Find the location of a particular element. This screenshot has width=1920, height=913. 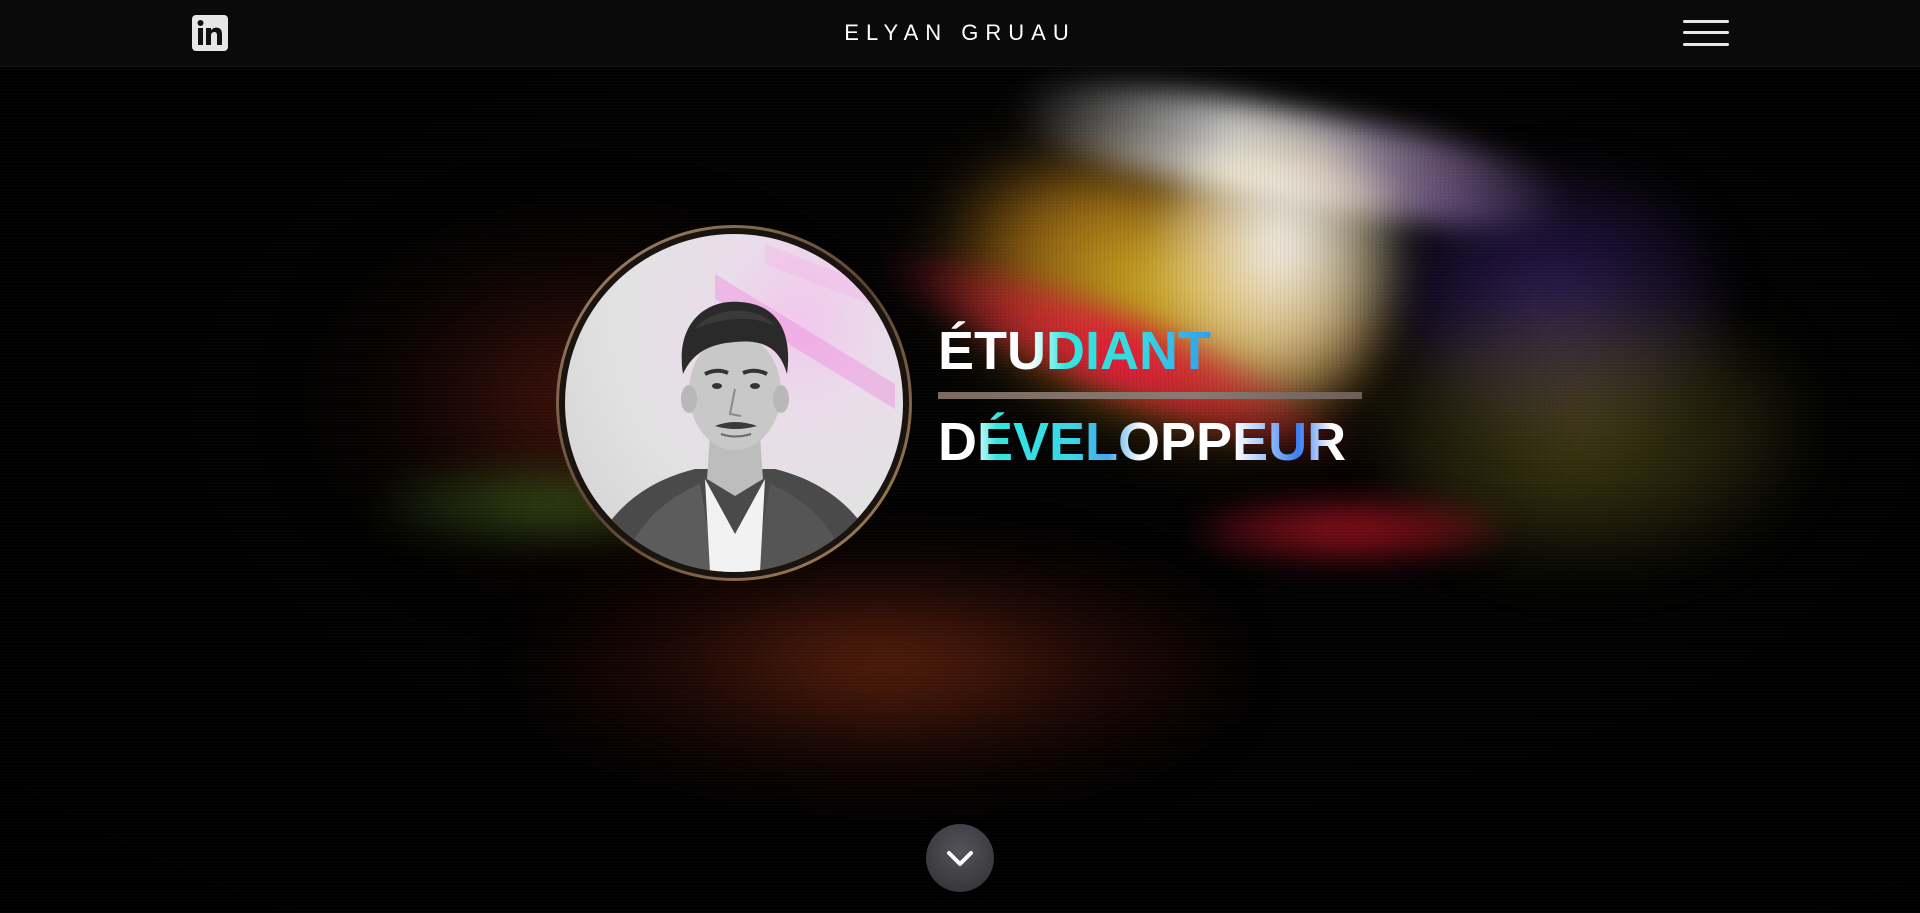

profile-photo-frame is located at coordinates (734, 403).